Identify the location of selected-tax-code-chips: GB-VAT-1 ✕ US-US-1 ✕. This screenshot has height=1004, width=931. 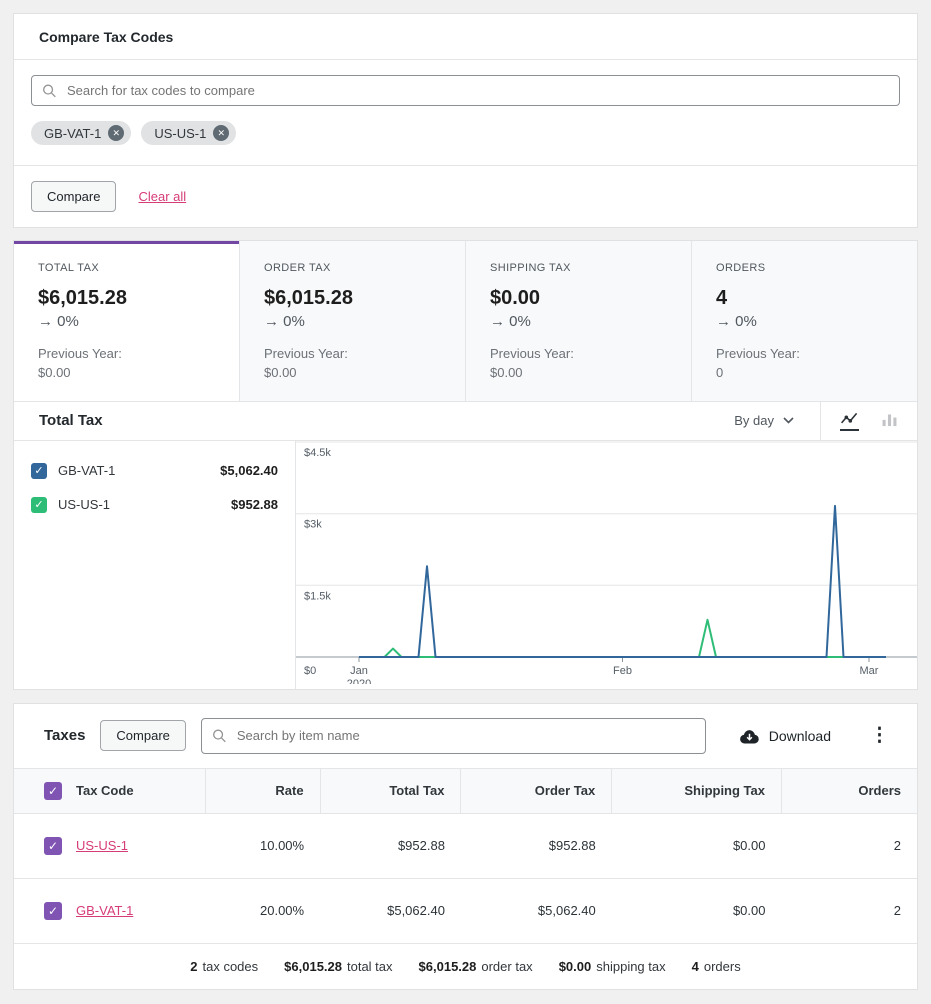
(465, 133).